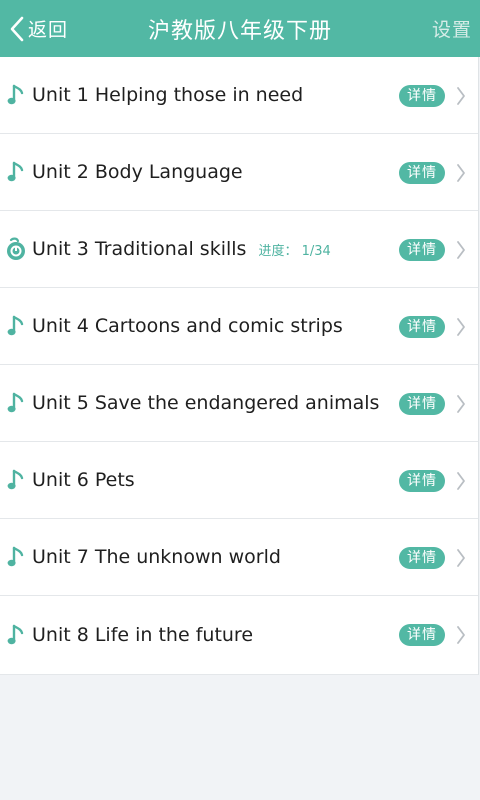 This screenshot has height=800, width=480. I want to click on unit-row: Unit 5 Save the endangered animals 详情, so click(239, 403).